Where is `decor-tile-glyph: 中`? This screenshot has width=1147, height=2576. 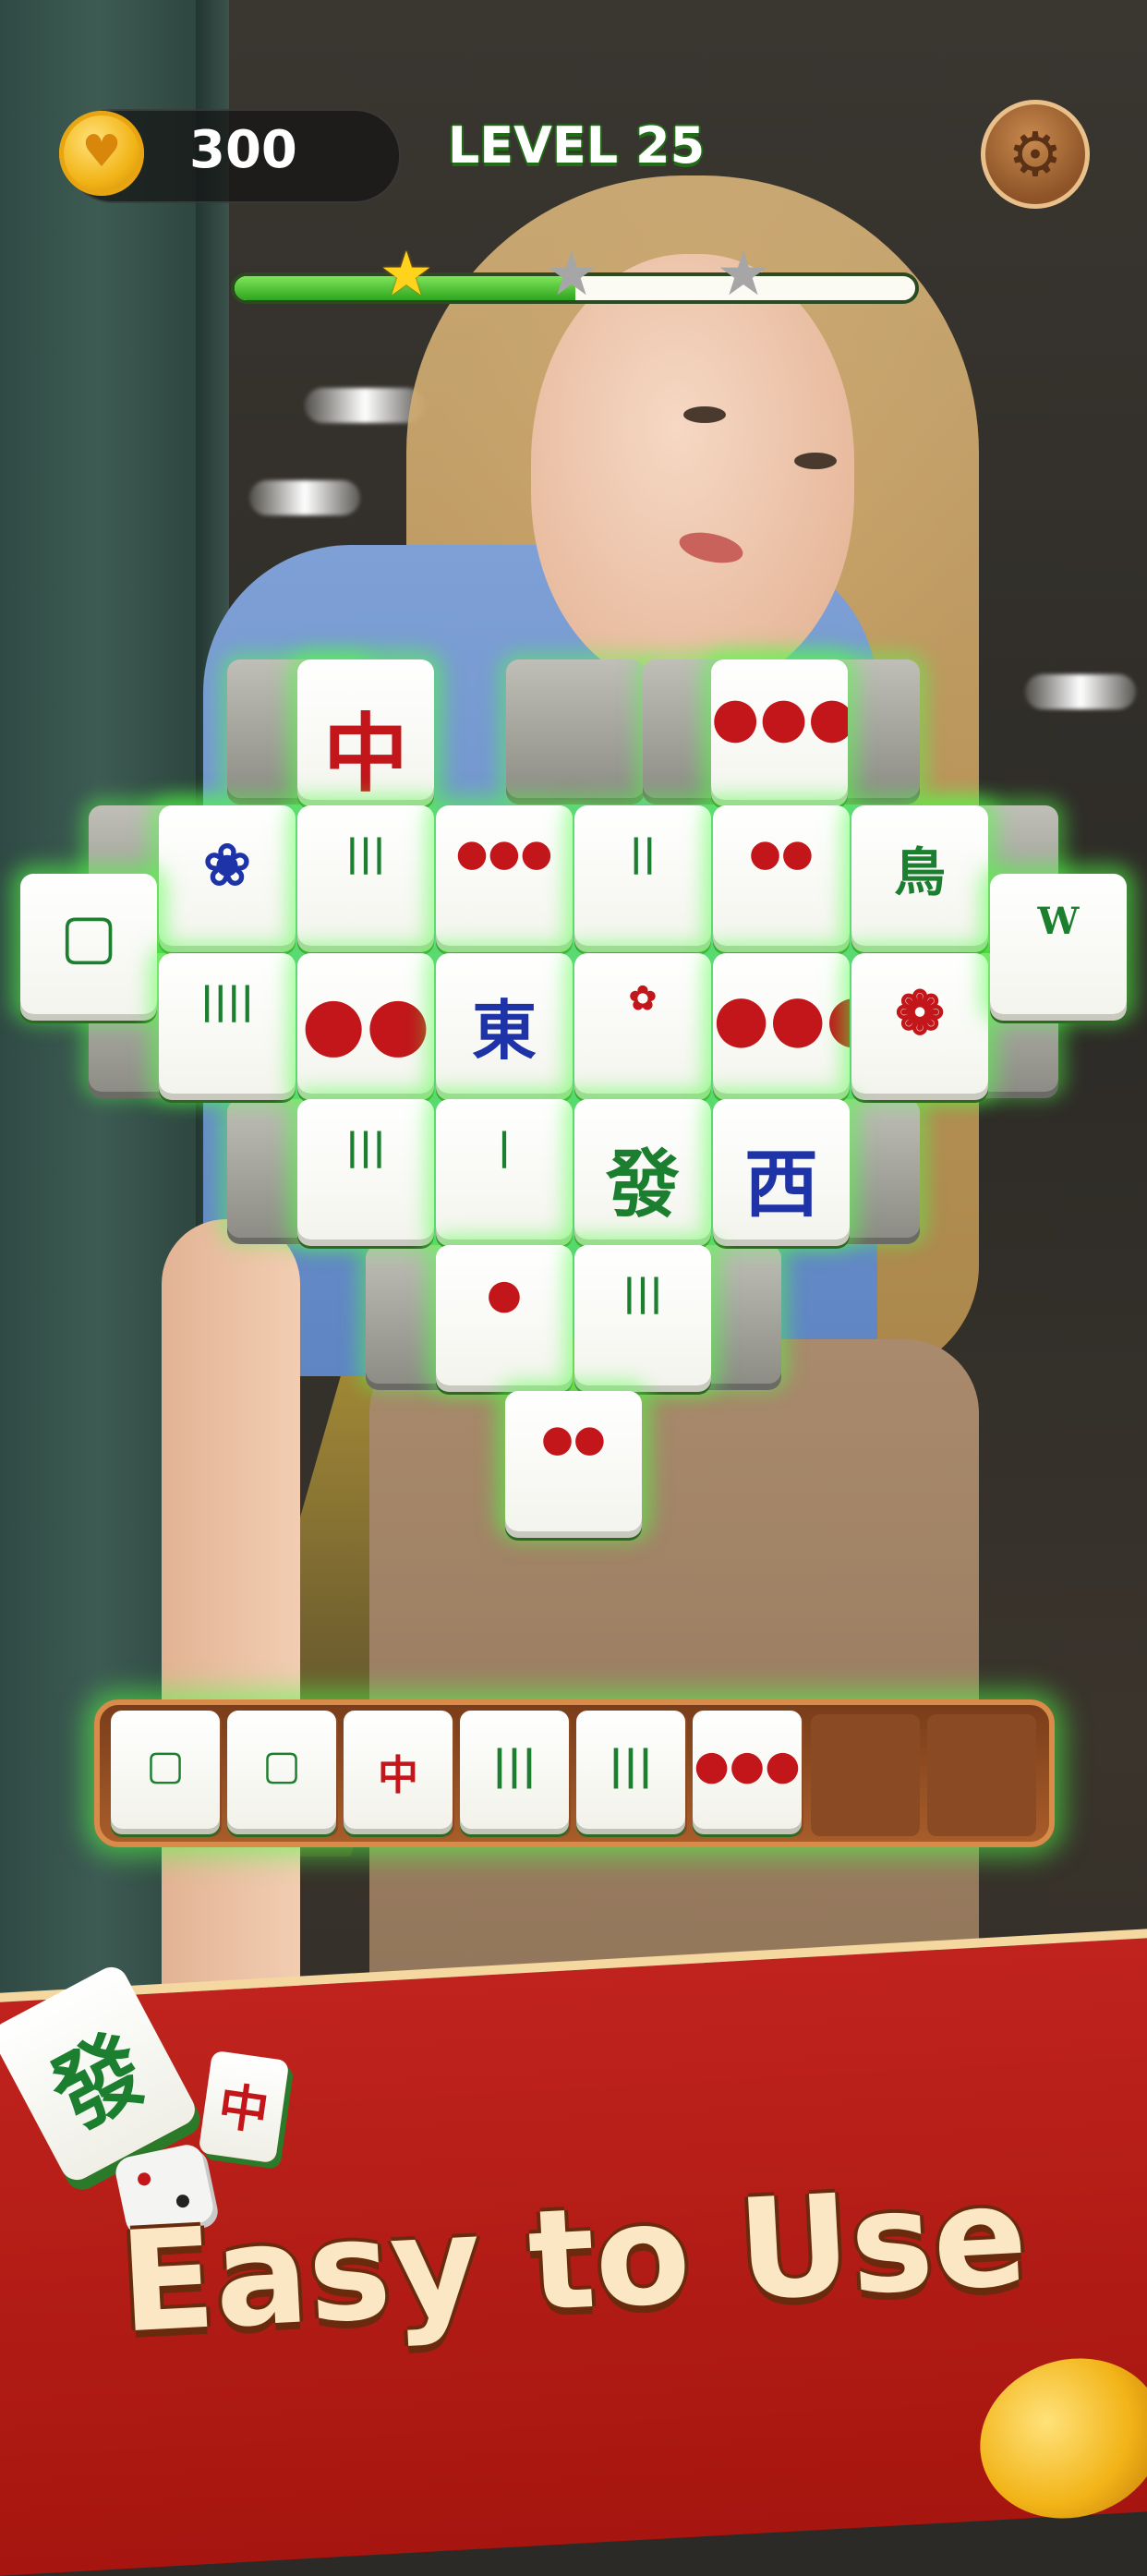
decor-tile-glyph: 中 is located at coordinates (243, 2108).